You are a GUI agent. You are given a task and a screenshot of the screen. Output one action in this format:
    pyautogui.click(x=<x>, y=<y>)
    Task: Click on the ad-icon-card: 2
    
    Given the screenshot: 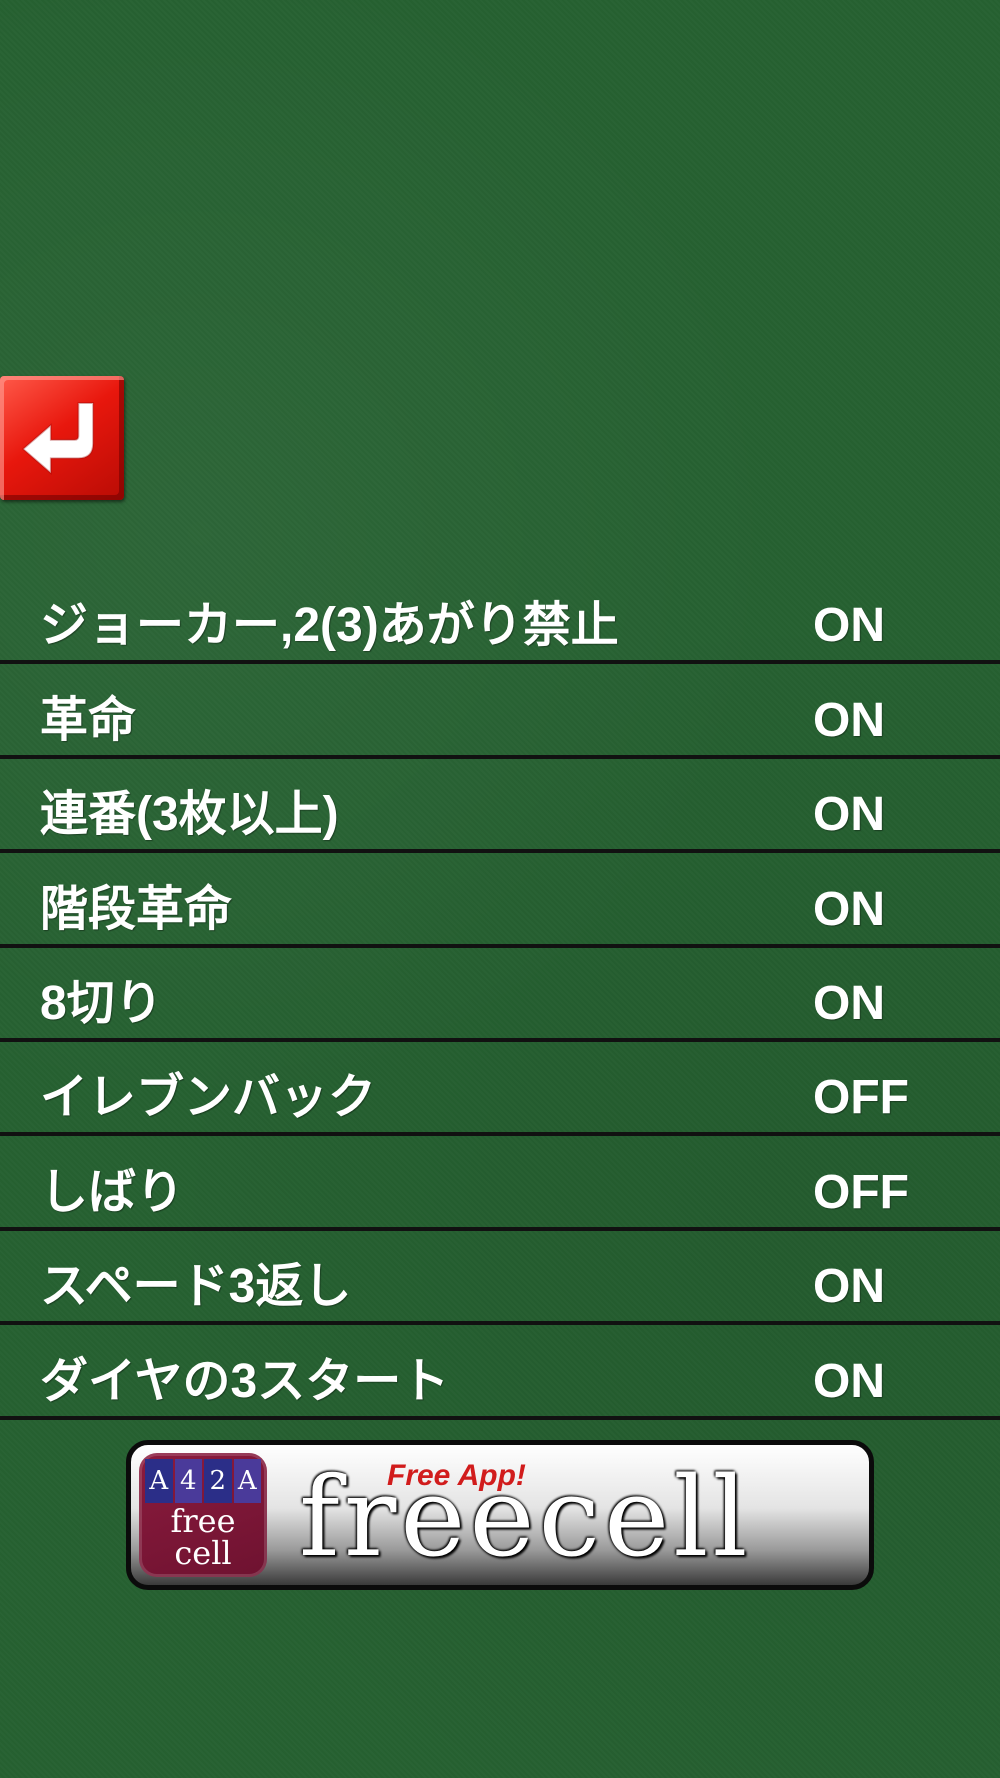 What is the action you would take?
    pyautogui.click(x=218, y=1481)
    